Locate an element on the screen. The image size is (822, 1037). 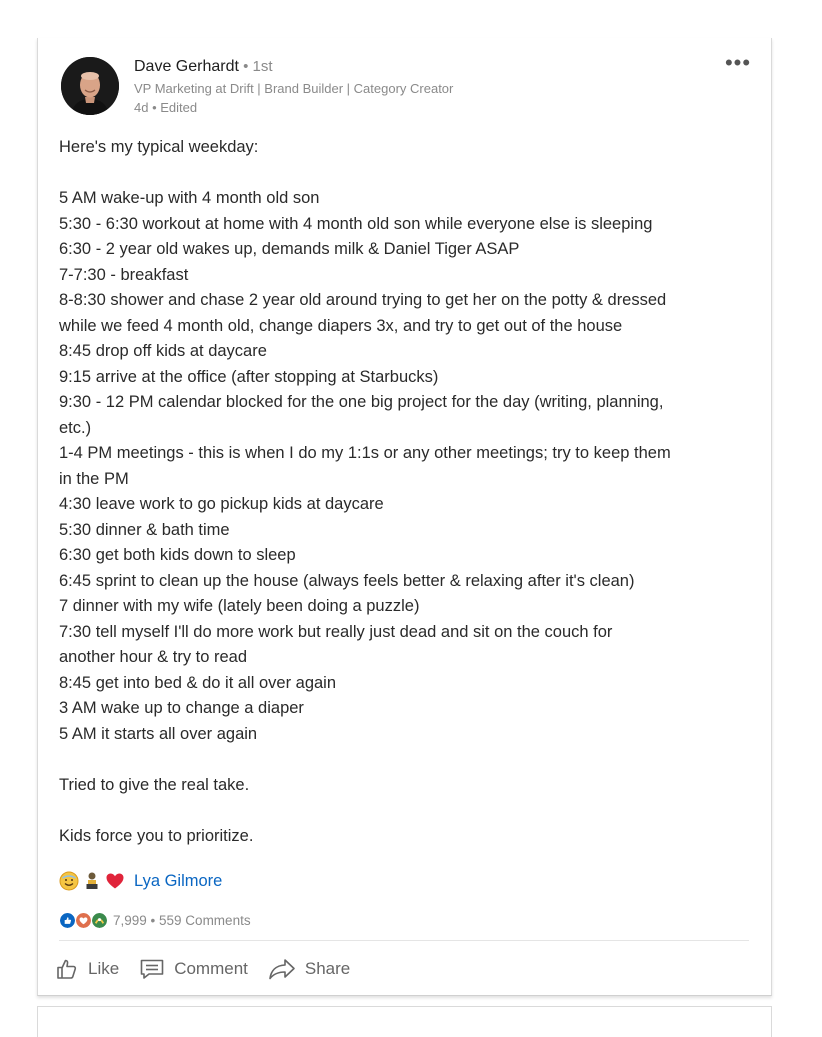
actions-divider is located at coordinates (404, 940).